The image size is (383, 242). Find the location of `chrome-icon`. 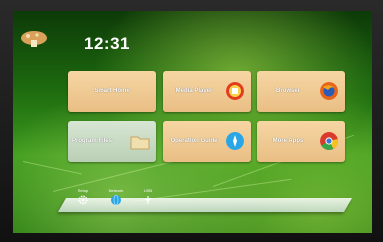

chrome-icon is located at coordinates (329, 141).